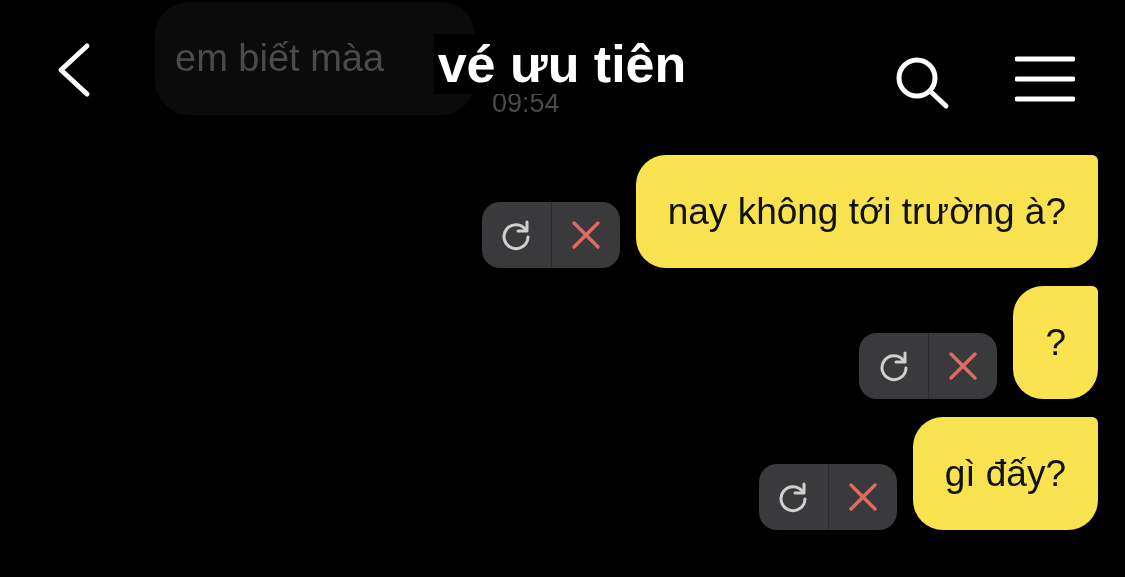 The image size is (1125, 577). Describe the element at coordinates (866, 211) in the screenshot. I see `message-bubble: nay không tới trường à?` at that location.